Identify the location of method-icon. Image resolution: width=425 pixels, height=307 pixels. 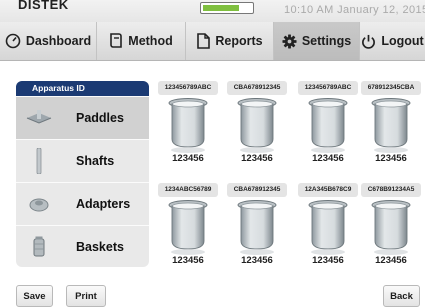
(116, 41).